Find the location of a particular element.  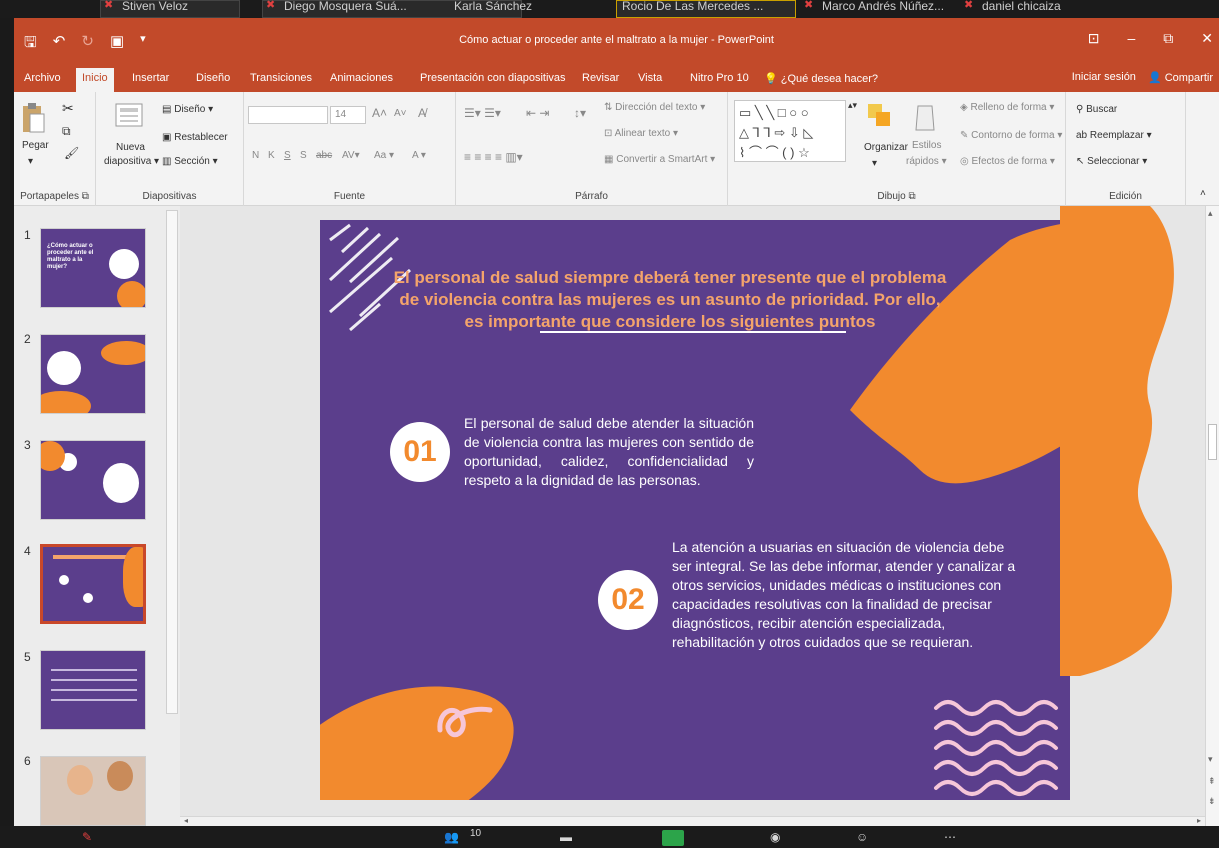

tab-archivo: Archivo is located at coordinates (42, 78).